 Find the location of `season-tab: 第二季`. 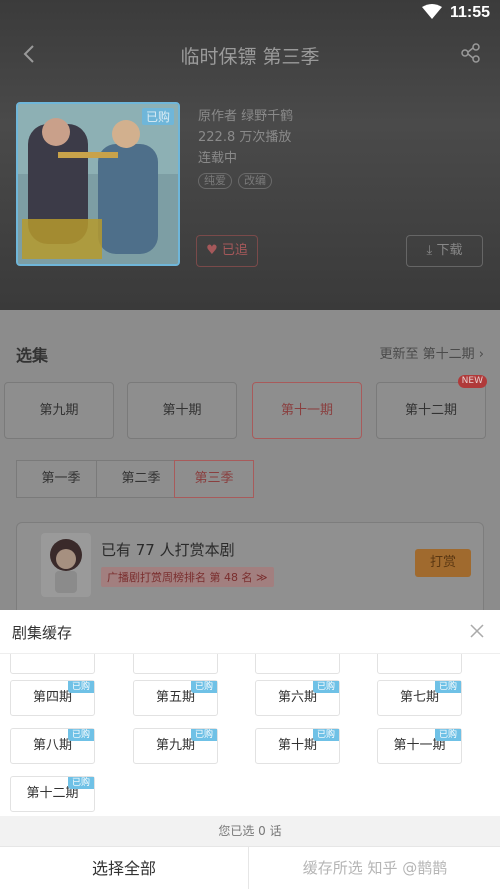

season-tab: 第二季 is located at coordinates (141, 479).